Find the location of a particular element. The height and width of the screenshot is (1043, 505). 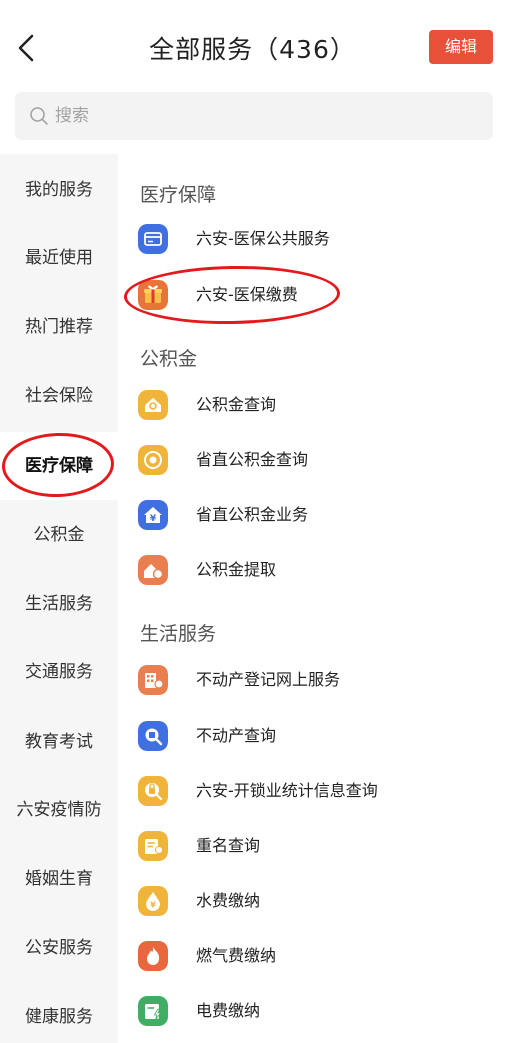

sidebar-item-education: 教育考试 is located at coordinates (59, 742).